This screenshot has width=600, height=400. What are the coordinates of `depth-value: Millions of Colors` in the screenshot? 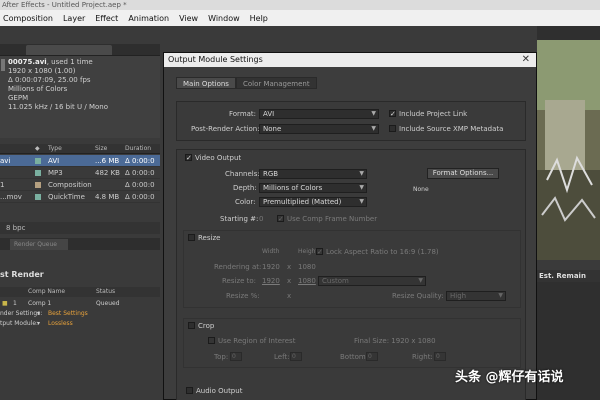 It's located at (293, 188).